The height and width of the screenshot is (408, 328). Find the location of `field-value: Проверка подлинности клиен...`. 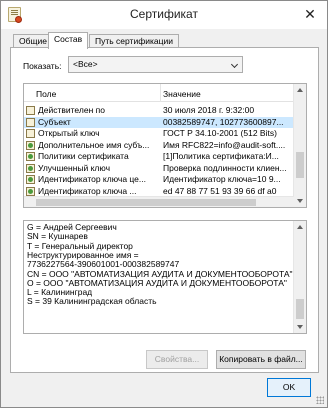

field-value: Проверка подлинности клиен... is located at coordinates (225, 167).